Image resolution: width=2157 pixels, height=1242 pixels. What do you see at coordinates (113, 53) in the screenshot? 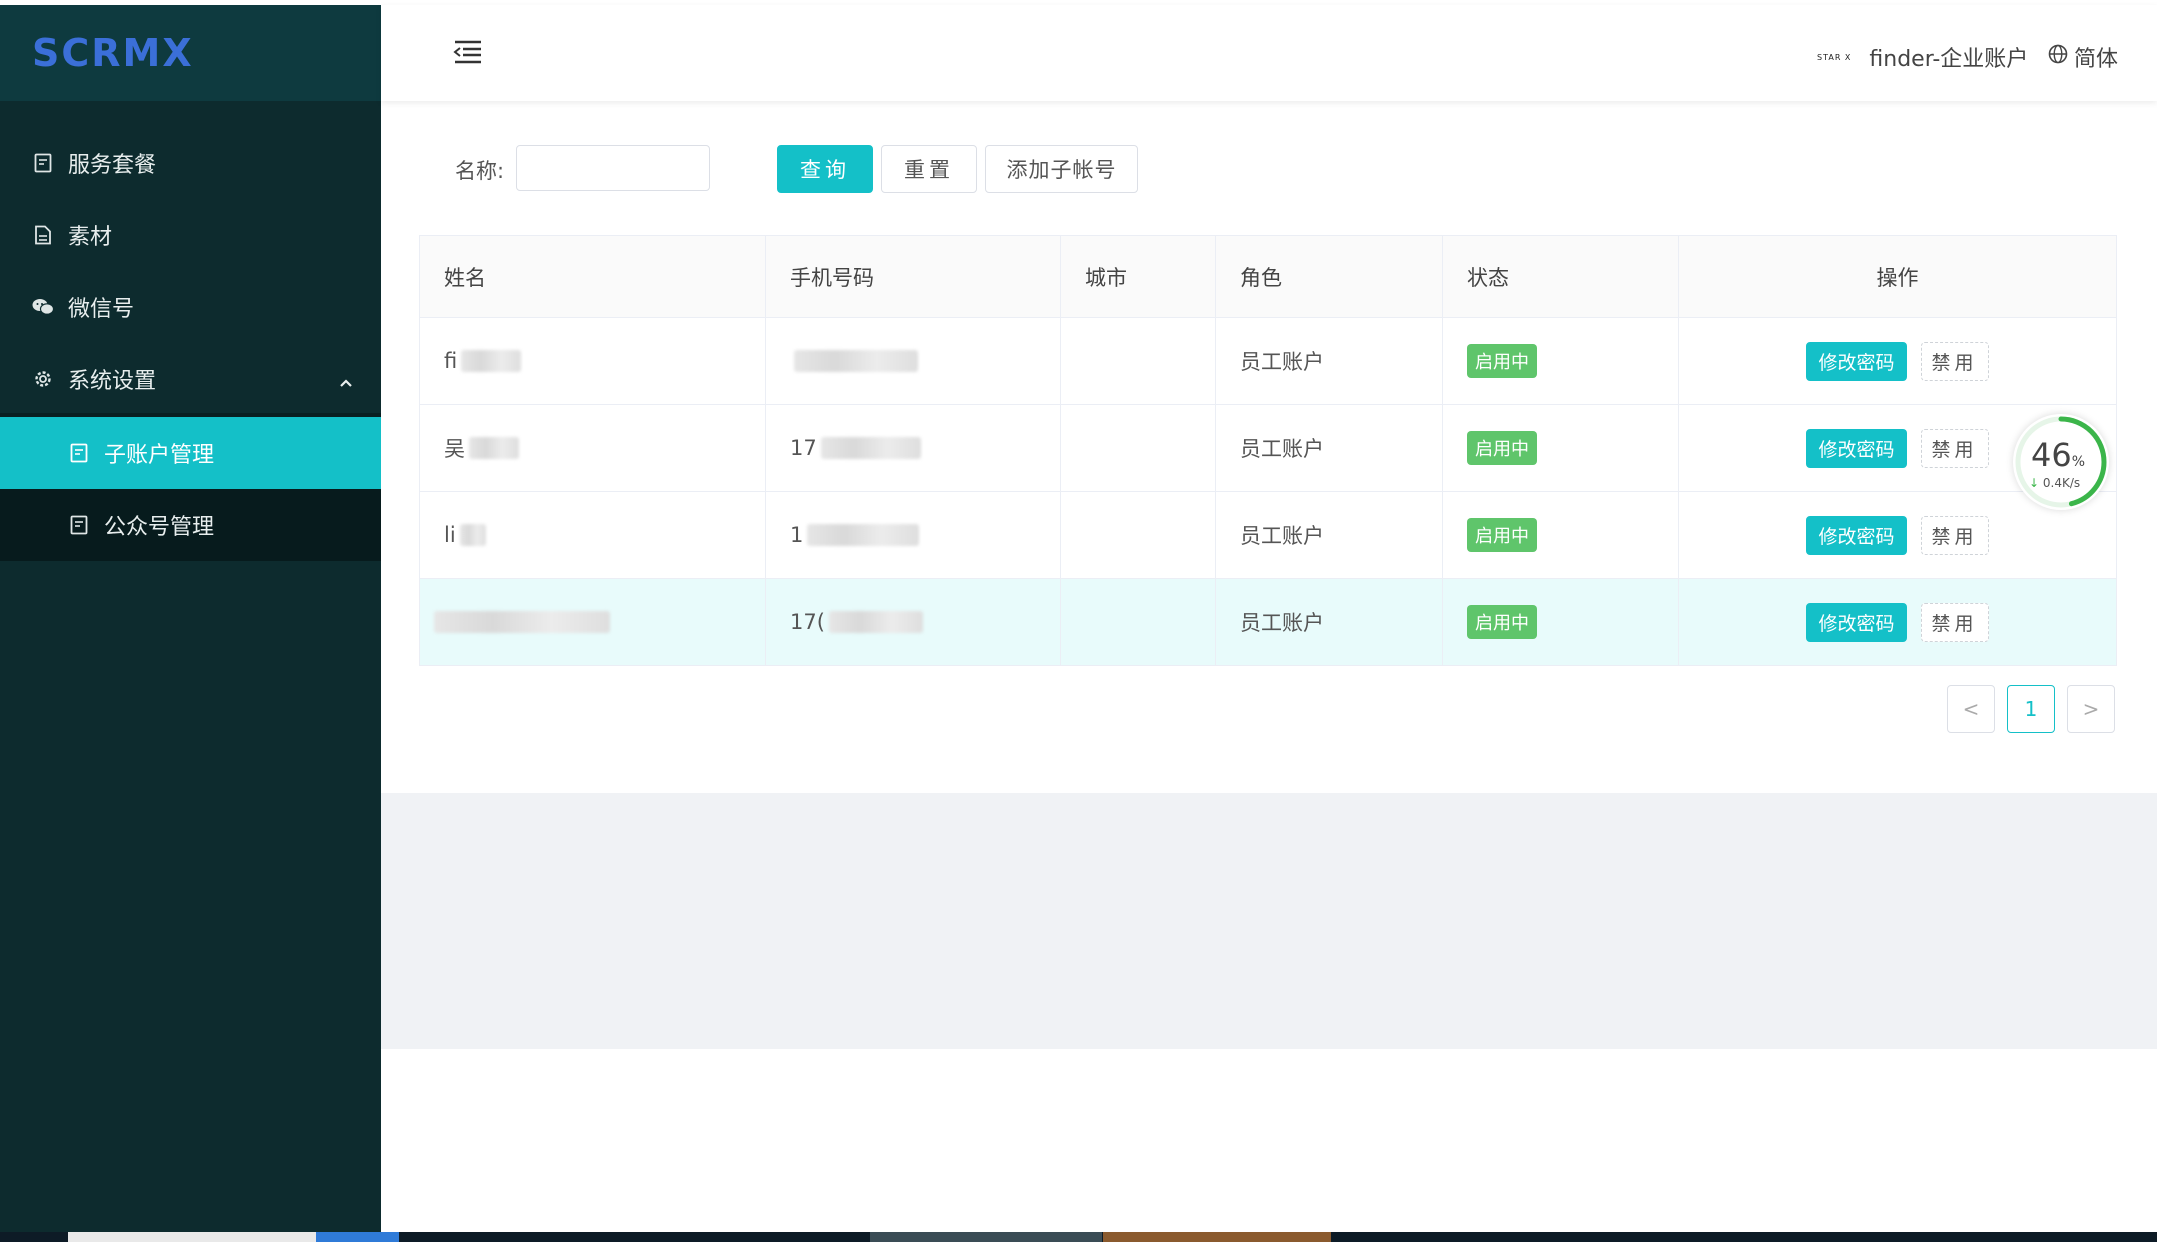
I see `logo-text: SCRMX` at bounding box center [113, 53].